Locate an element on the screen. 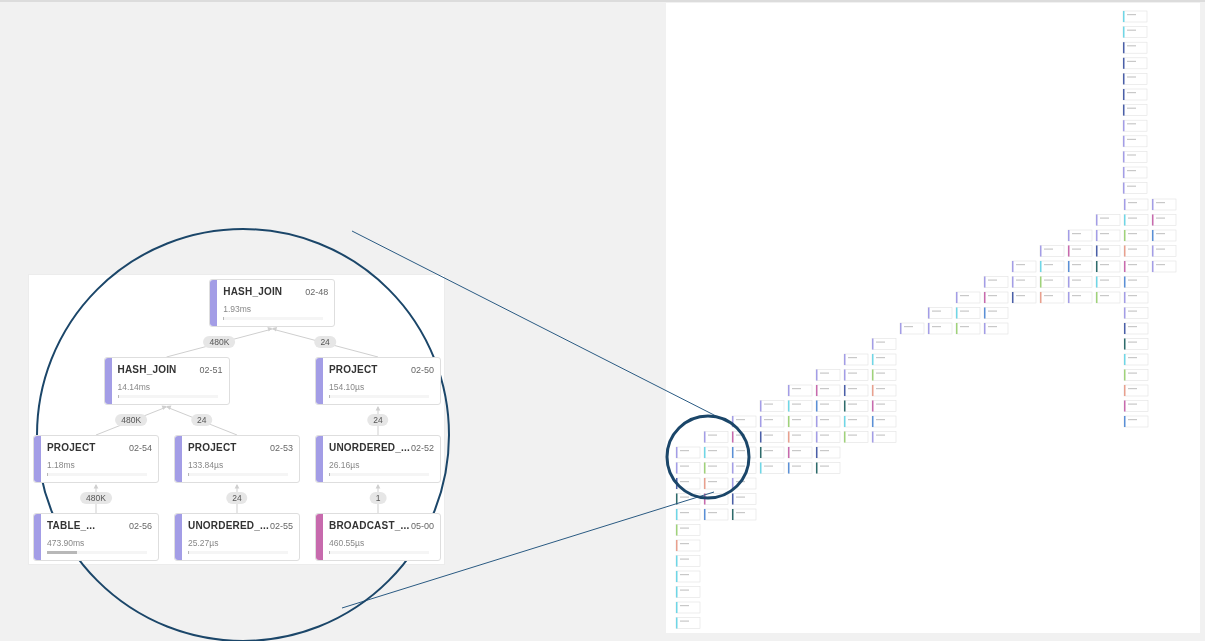  plan-node: PROJECT 02-54 1.18ms is located at coordinates (96, 459).